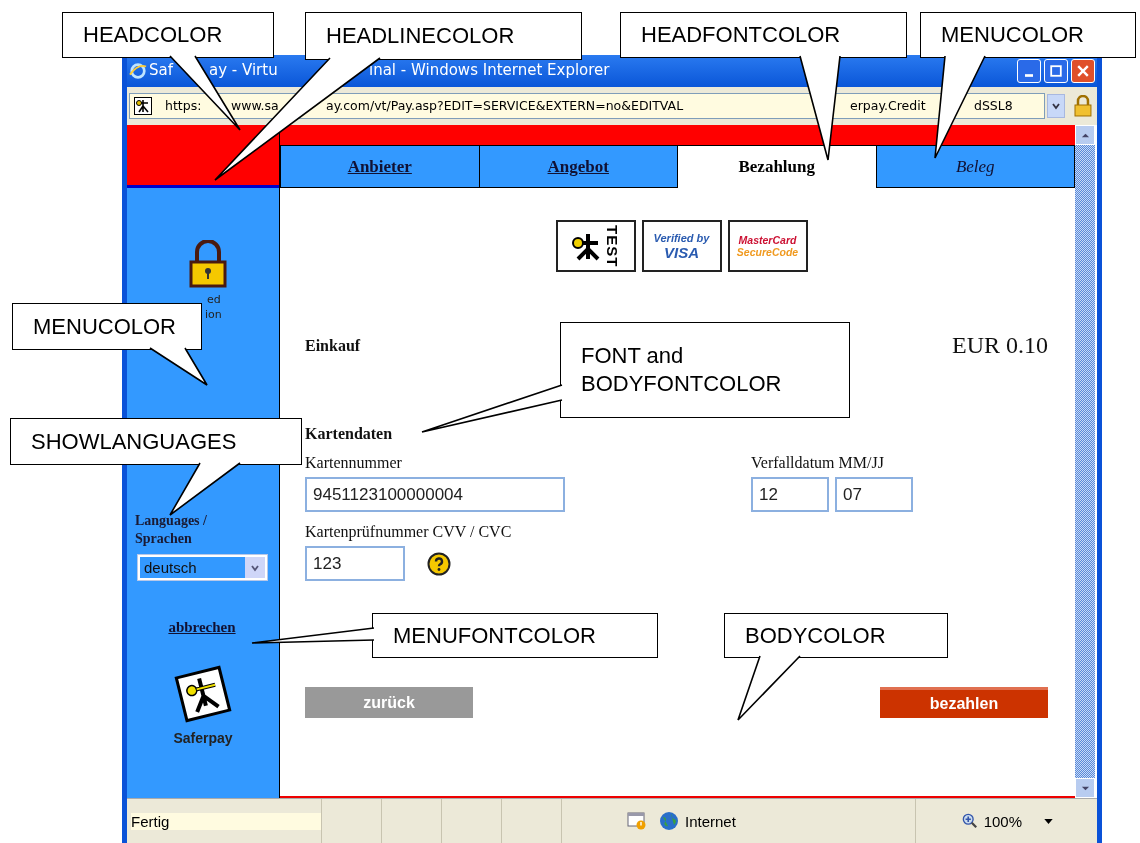 The width and height of the screenshot is (1140, 843). Describe the element at coordinates (143, 106) in the screenshot. I see `key-logo-icon` at that location.